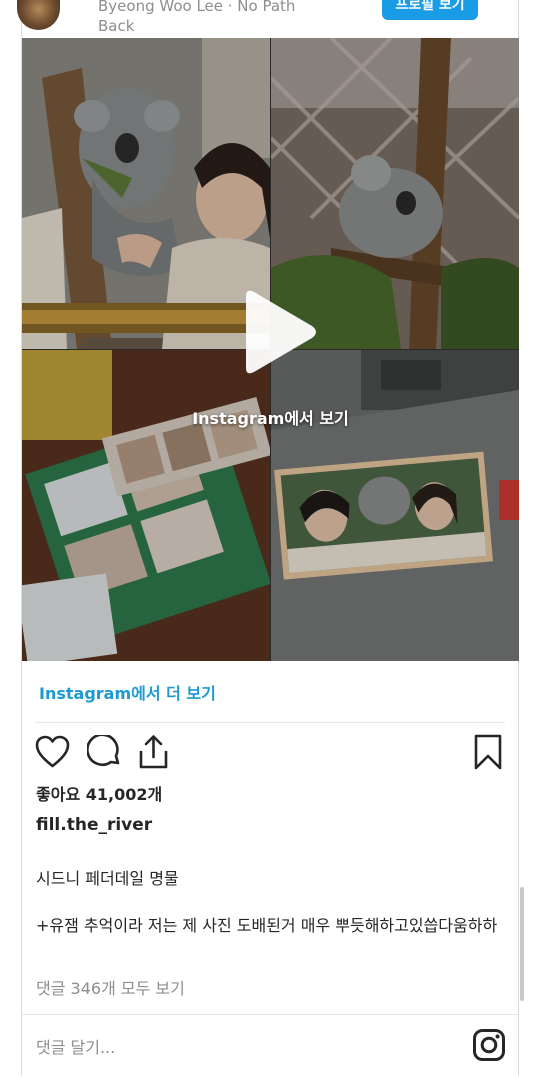  What do you see at coordinates (270, 417) in the screenshot?
I see `view-on-instagram-overlay: Instagram에서 보기` at bounding box center [270, 417].